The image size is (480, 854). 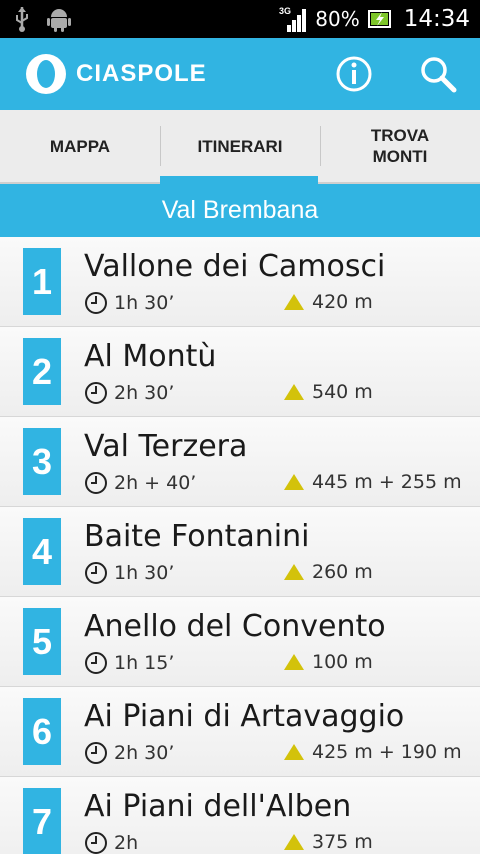 I want to click on route-number: 1, so click(x=42, y=281).